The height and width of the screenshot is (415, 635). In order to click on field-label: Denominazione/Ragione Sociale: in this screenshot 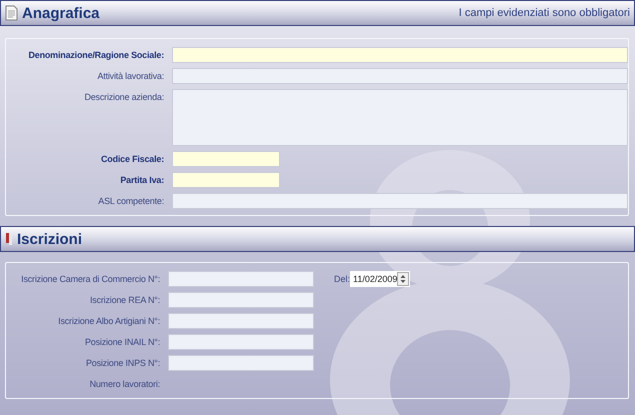, I will do `click(96, 55)`.